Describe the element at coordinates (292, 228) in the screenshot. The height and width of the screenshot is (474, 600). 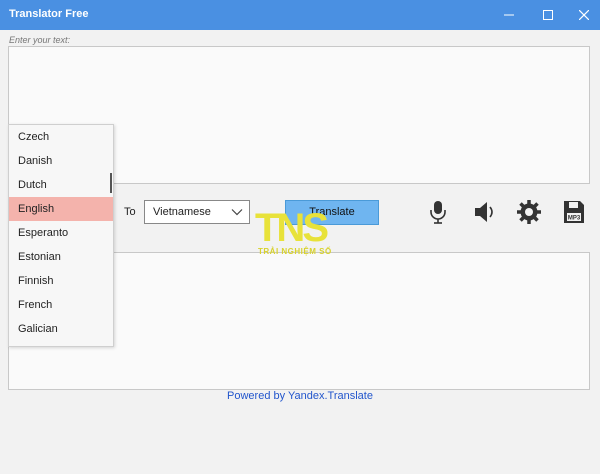
I see `watermark-main: TNS` at that location.